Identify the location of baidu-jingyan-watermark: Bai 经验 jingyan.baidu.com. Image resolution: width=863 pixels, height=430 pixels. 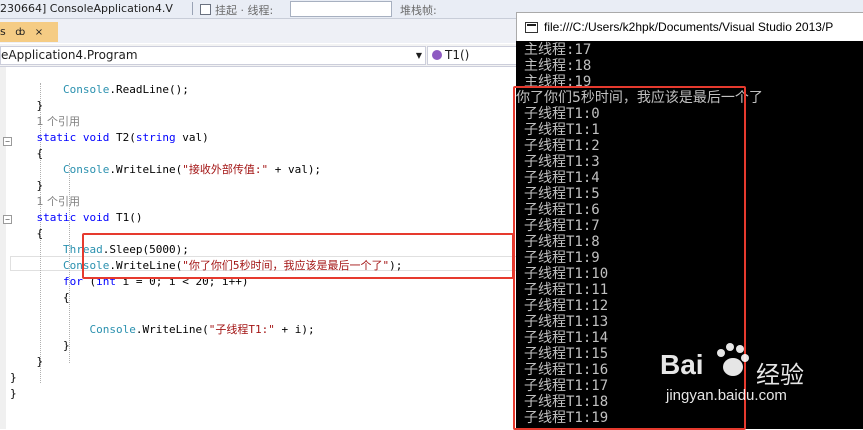
(760, 382).